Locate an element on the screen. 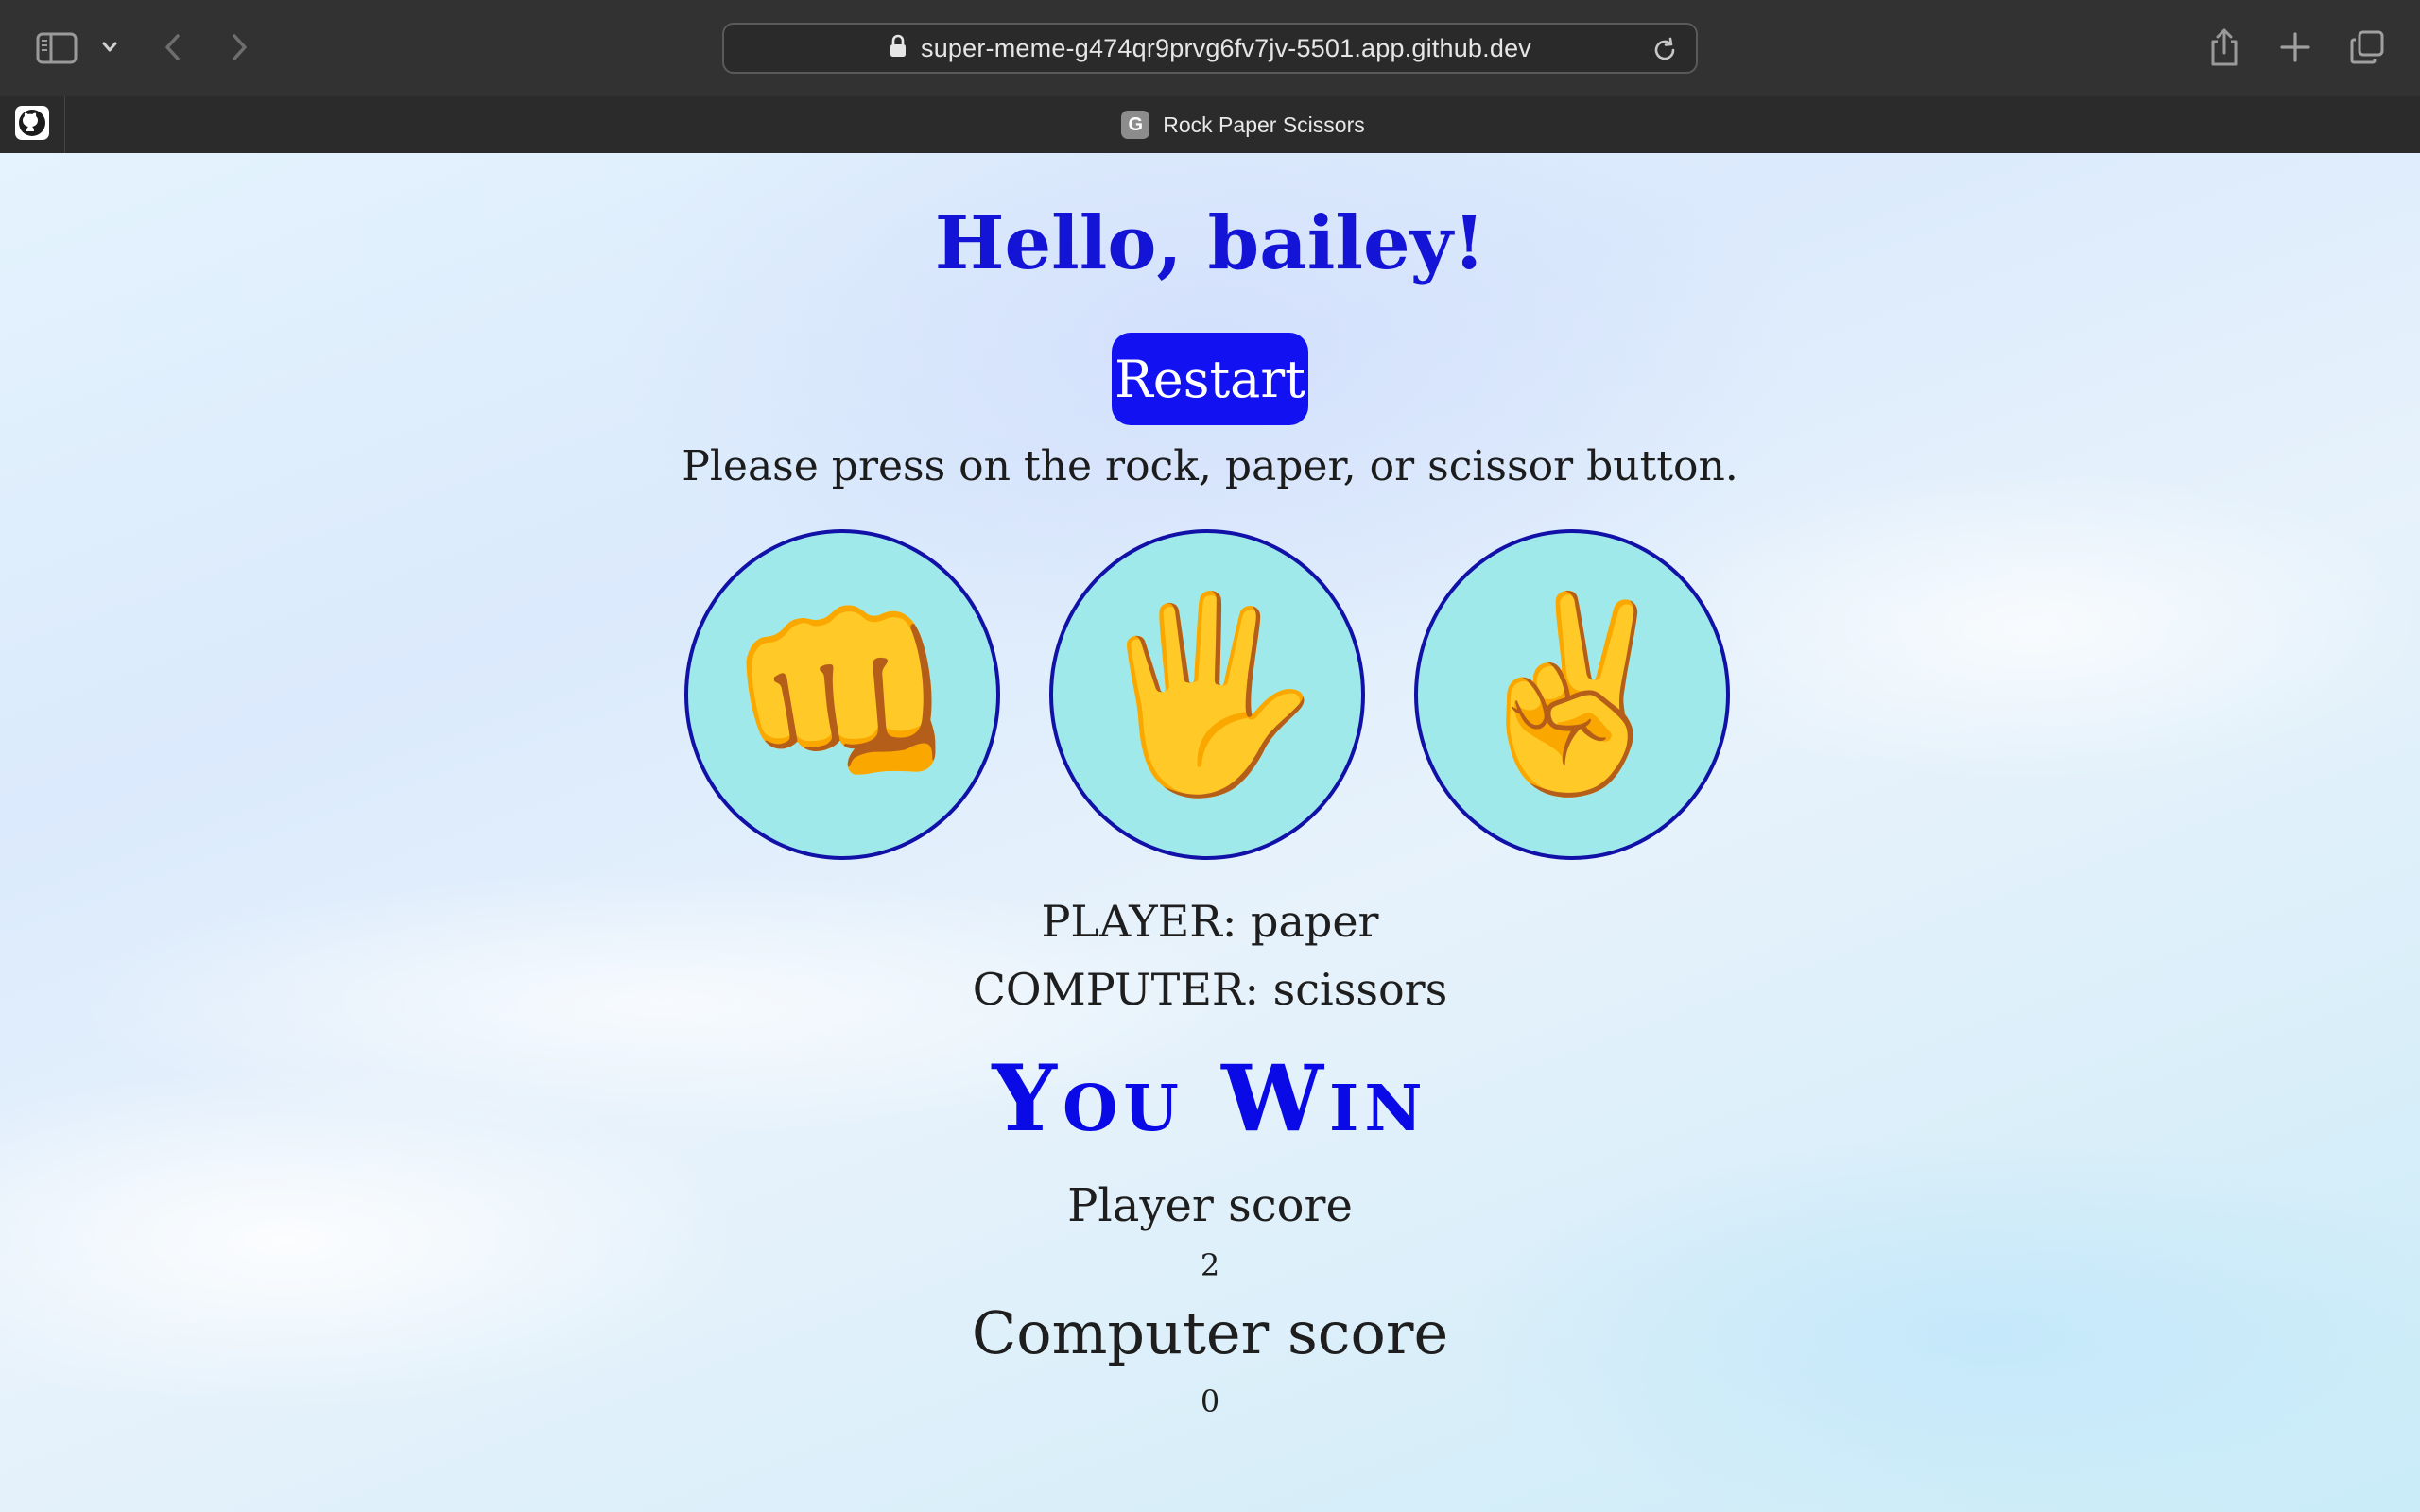 Image resolution: width=2420 pixels, height=1512 pixels. chevron-down-icon is located at coordinates (109, 47).